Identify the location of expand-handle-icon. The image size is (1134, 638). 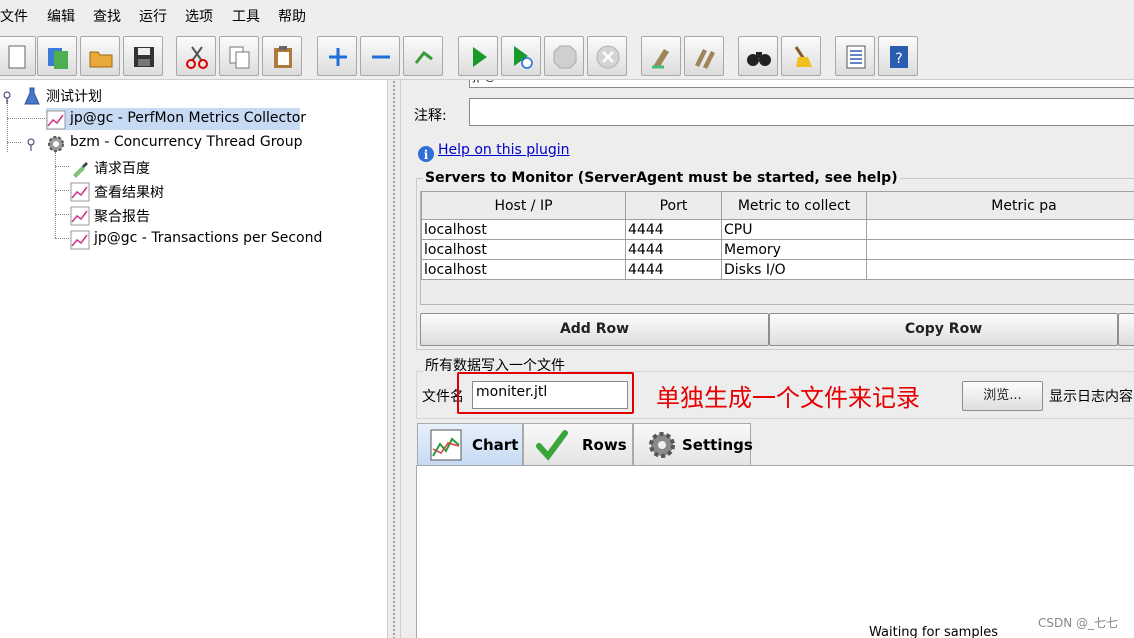
(31, 144).